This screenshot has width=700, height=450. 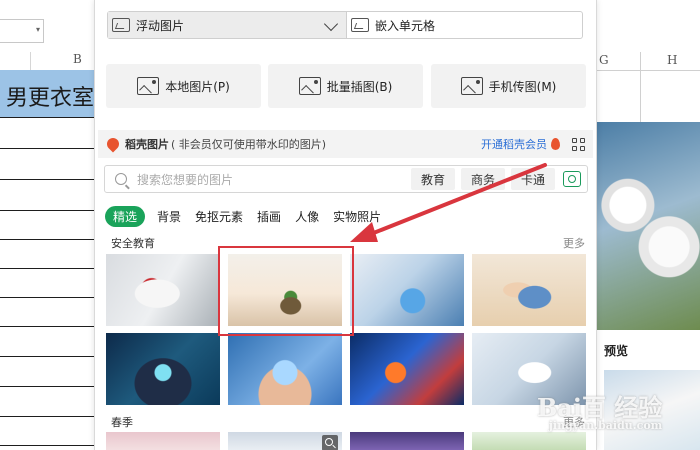 I want to click on phone-upload-button: 手机传图(M), so click(x=508, y=86).